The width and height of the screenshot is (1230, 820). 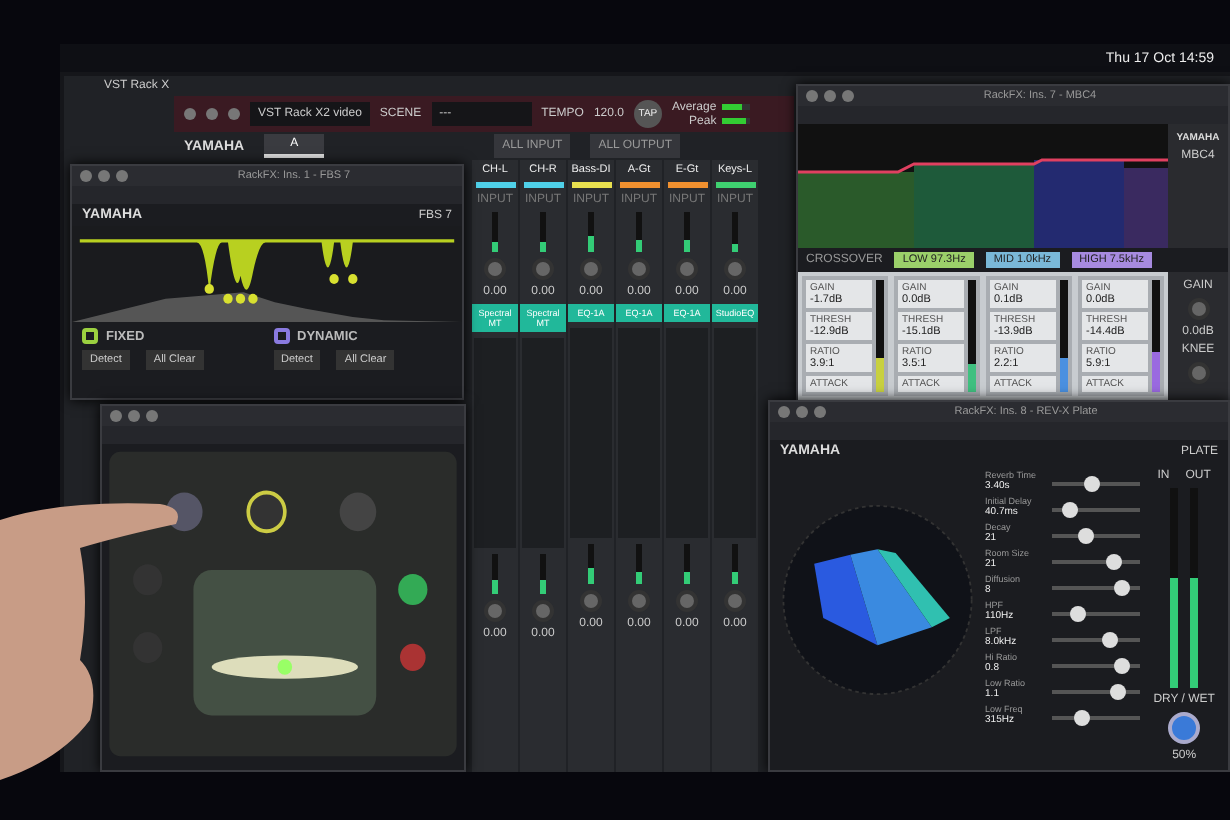 I want to click on knee-knob, so click(x=1198, y=373).